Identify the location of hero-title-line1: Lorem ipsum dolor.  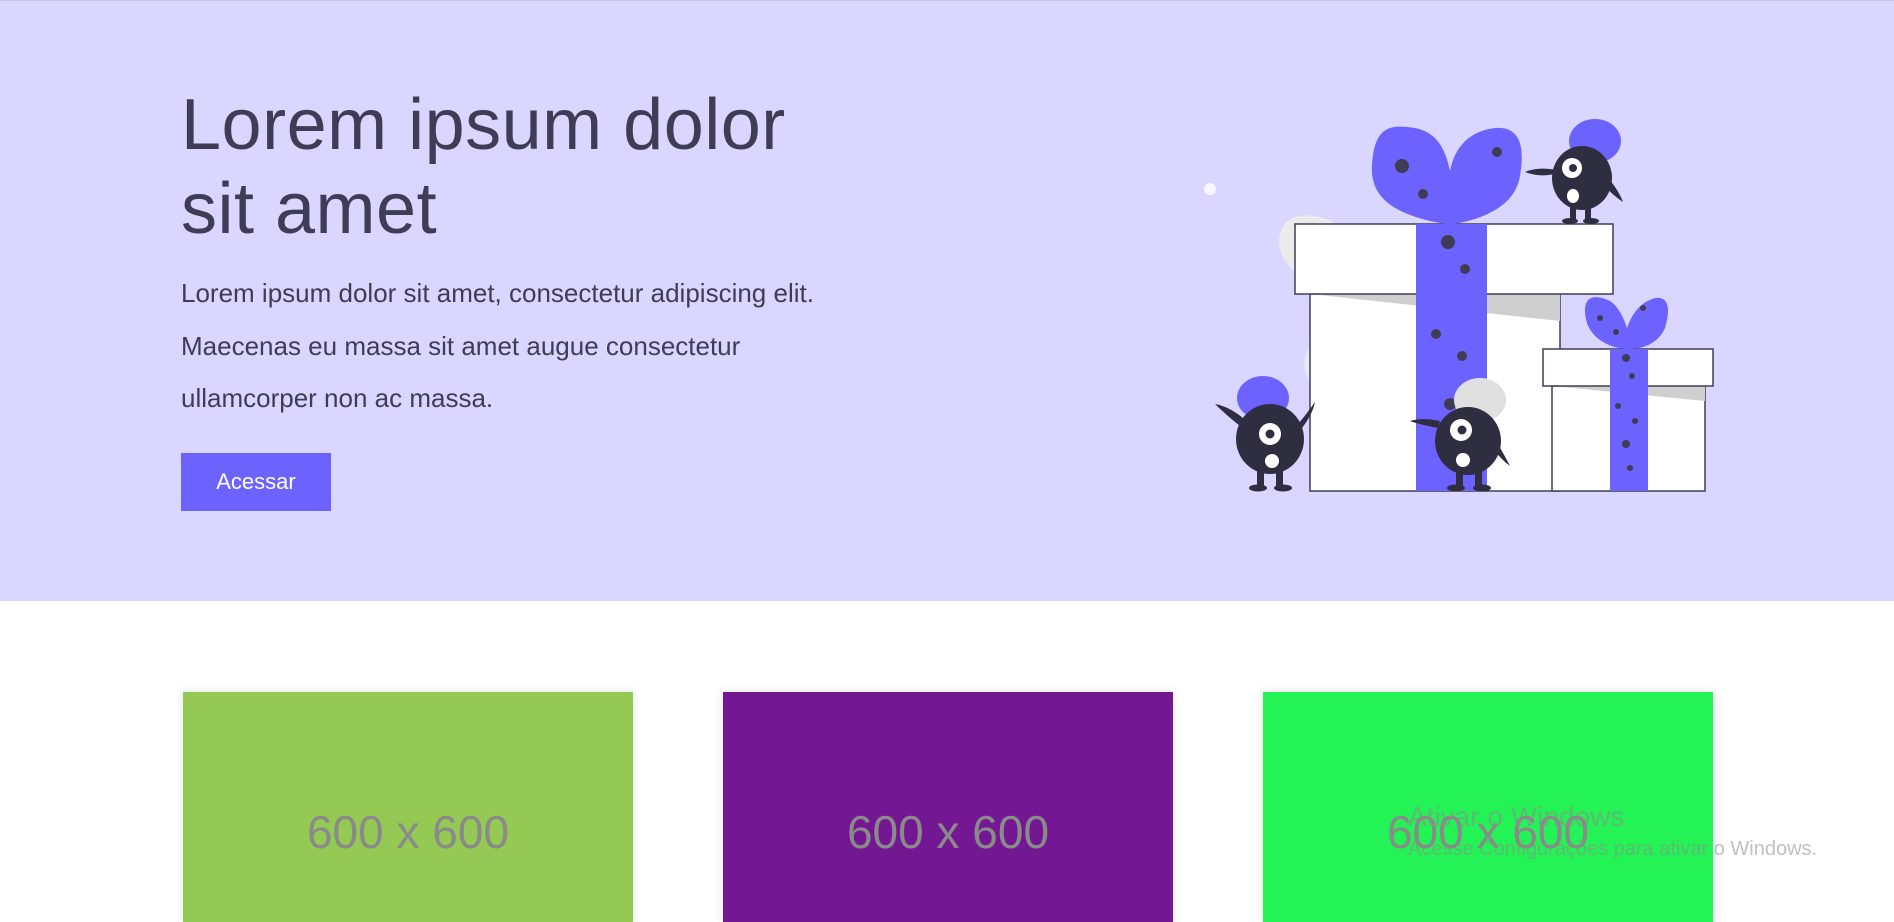
(483, 125).